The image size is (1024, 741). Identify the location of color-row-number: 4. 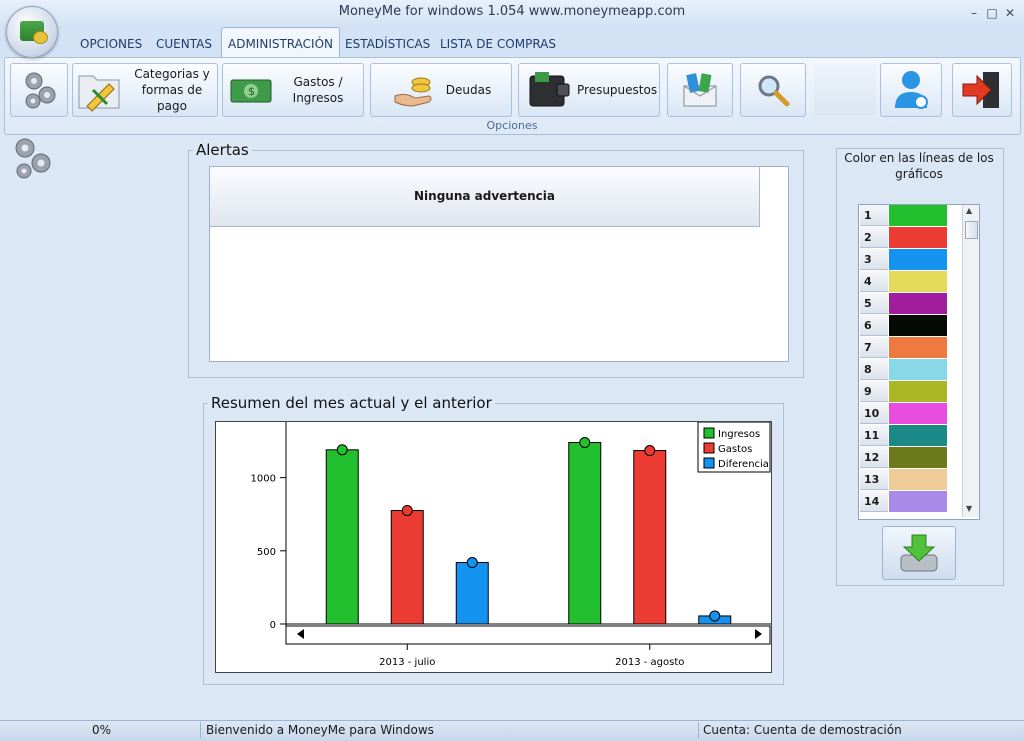
(874, 281).